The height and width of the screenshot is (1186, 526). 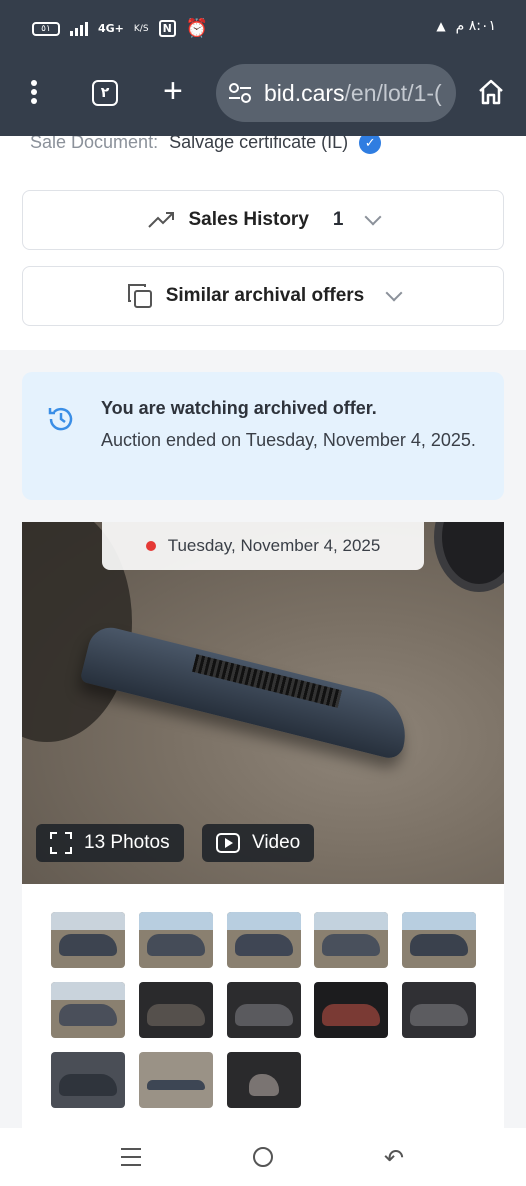 What do you see at coordinates (370, 145) in the screenshot?
I see `verified-icon: ✓` at bounding box center [370, 145].